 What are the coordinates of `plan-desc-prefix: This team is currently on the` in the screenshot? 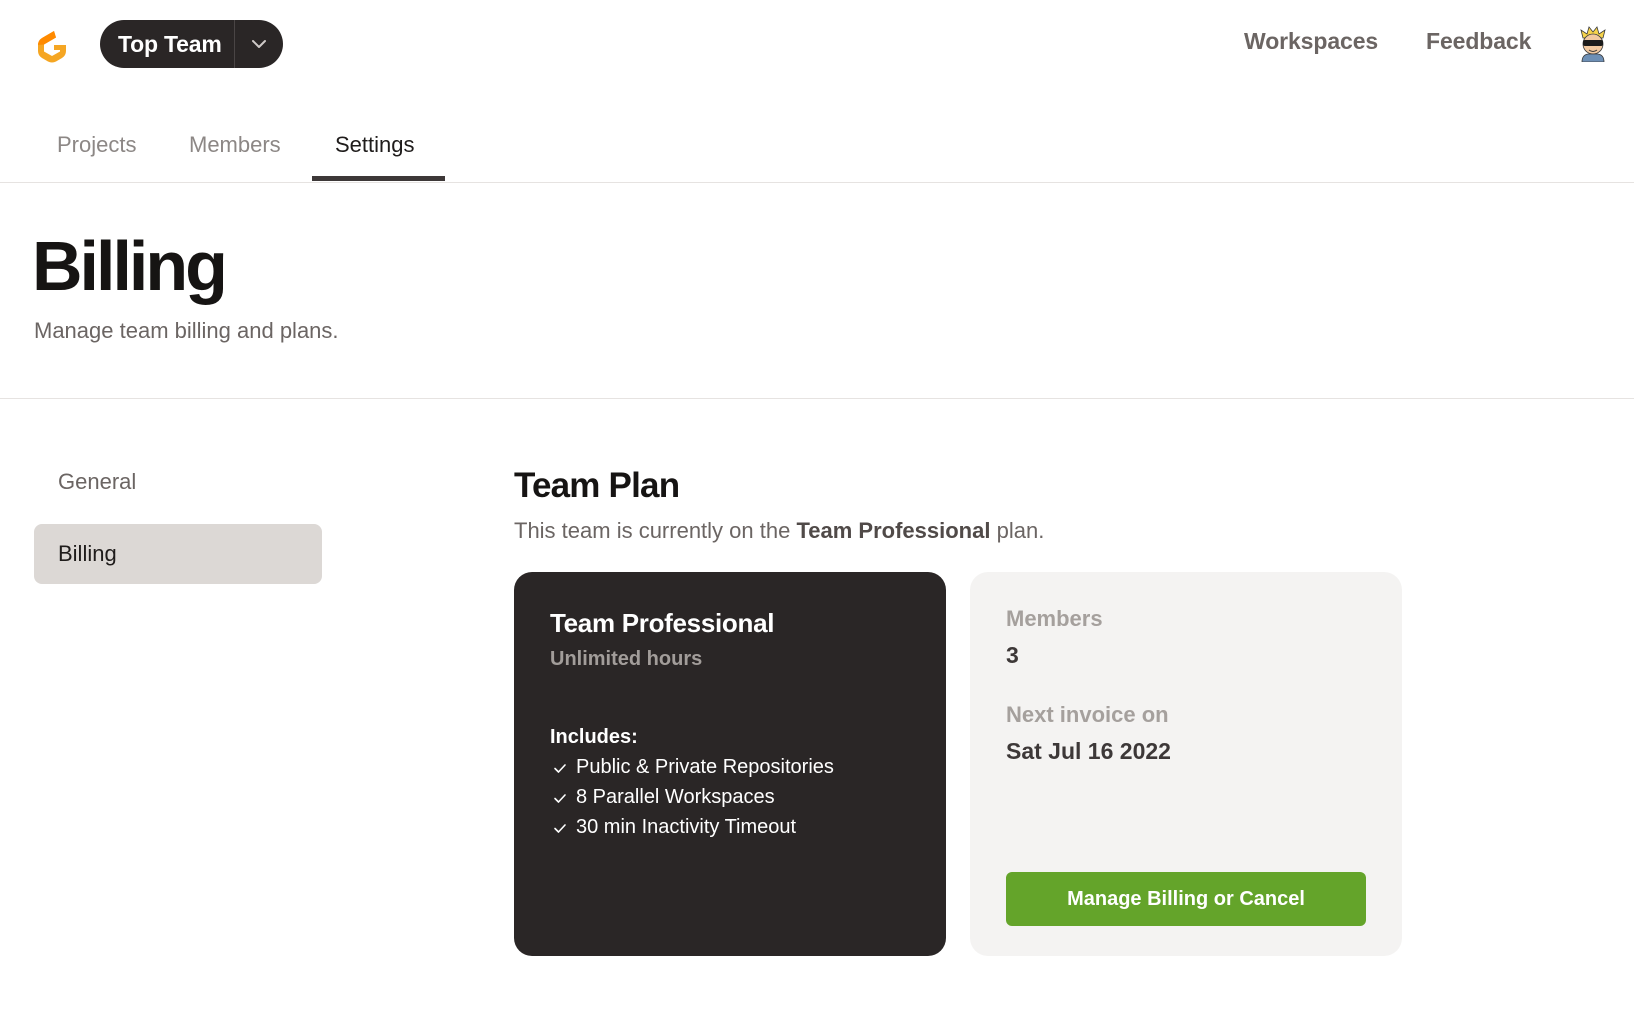 It's located at (652, 530).